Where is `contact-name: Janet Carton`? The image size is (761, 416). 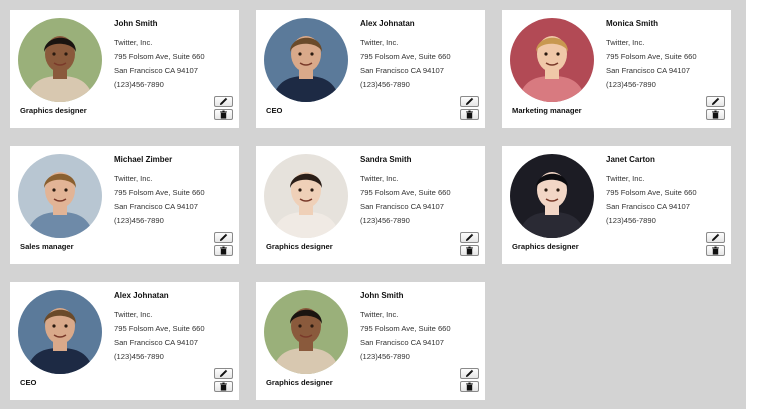 contact-name: Janet Carton is located at coordinates (630, 159).